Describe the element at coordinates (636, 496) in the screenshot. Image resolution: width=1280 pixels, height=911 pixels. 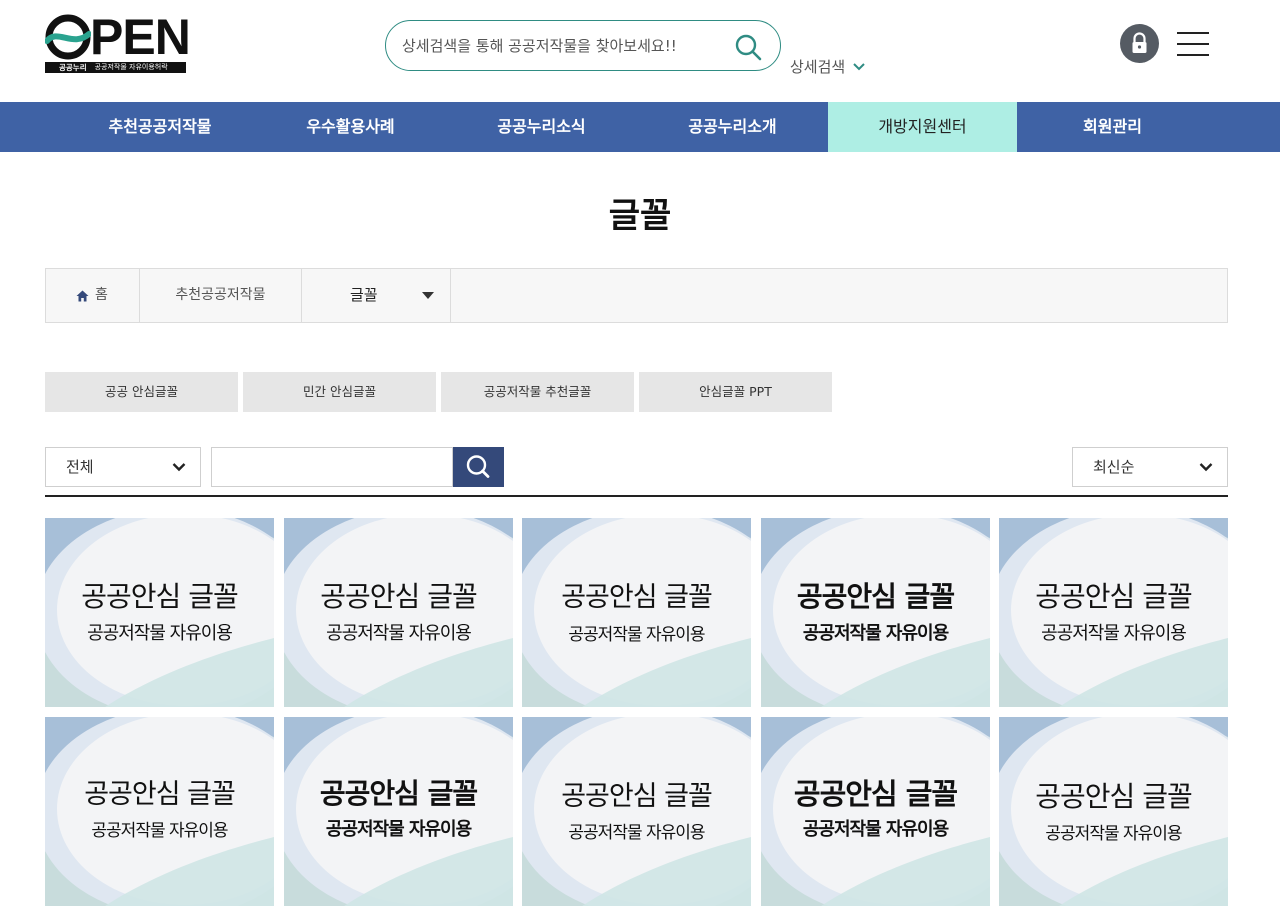
I see `list-divider` at that location.